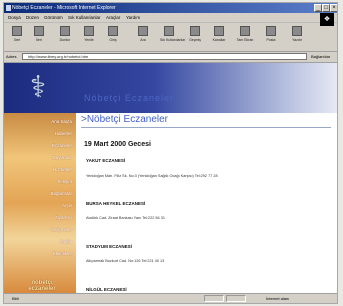 This screenshot has height=306, width=343. Describe the element at coordinates (219, 31) in the screenshot. I see `channels-icon` at that location.